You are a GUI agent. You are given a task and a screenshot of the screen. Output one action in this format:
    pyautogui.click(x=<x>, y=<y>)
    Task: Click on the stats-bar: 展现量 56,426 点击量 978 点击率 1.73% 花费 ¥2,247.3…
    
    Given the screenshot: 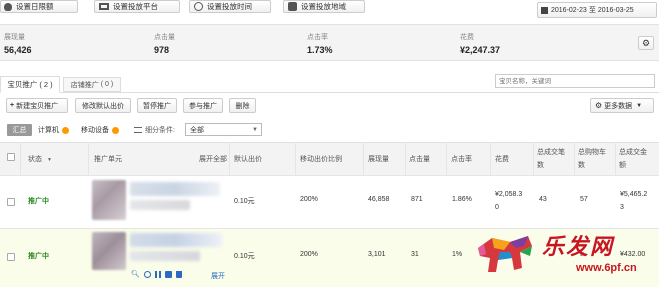 What is the action you would take?
    pyautogui.click(x=329, y=42)
    